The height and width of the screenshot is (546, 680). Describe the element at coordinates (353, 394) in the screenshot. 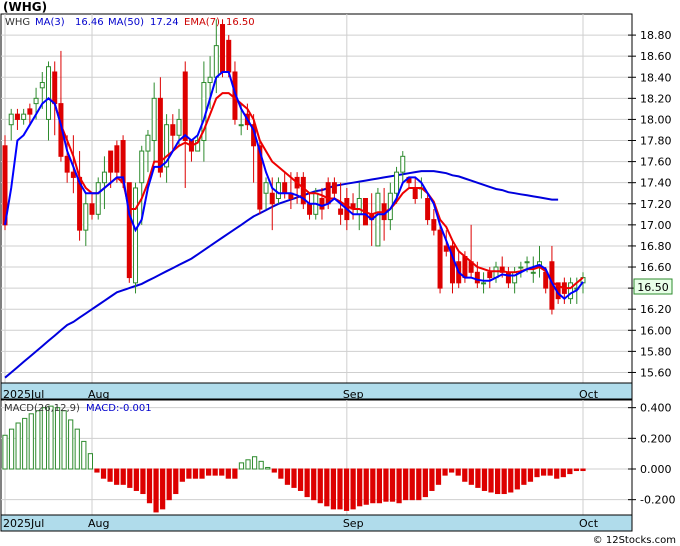

I see `month-label: Sep` at that location.